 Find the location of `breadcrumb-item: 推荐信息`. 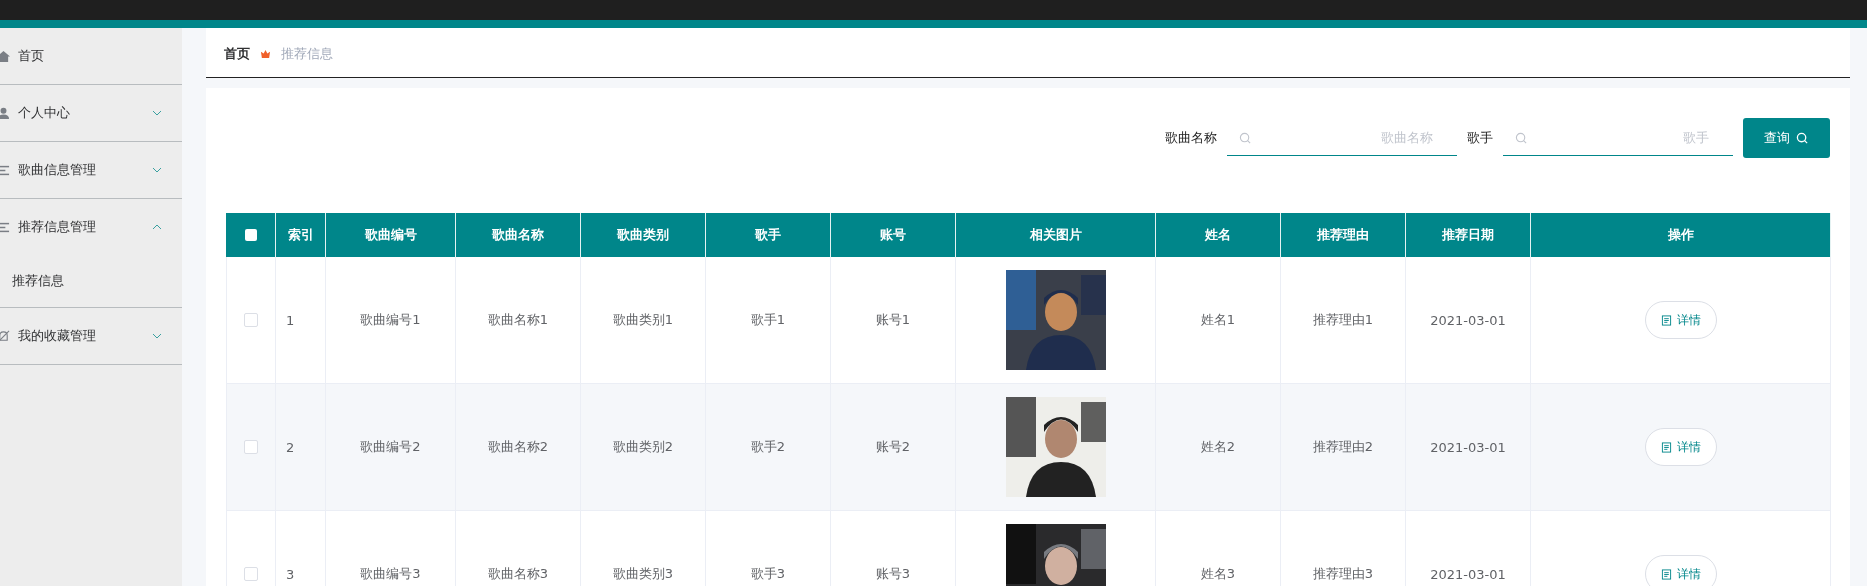

breadcrumb-item: 推荐信息 is located at coordinates (307, 54).